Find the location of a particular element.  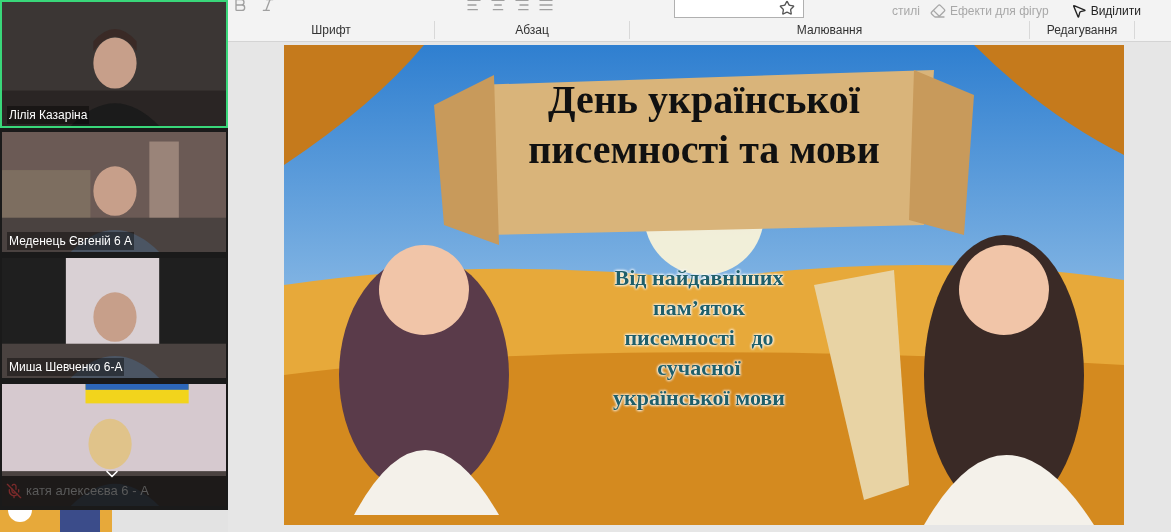

slide-subtitle: писемності до is located at coordinates (699, 338).